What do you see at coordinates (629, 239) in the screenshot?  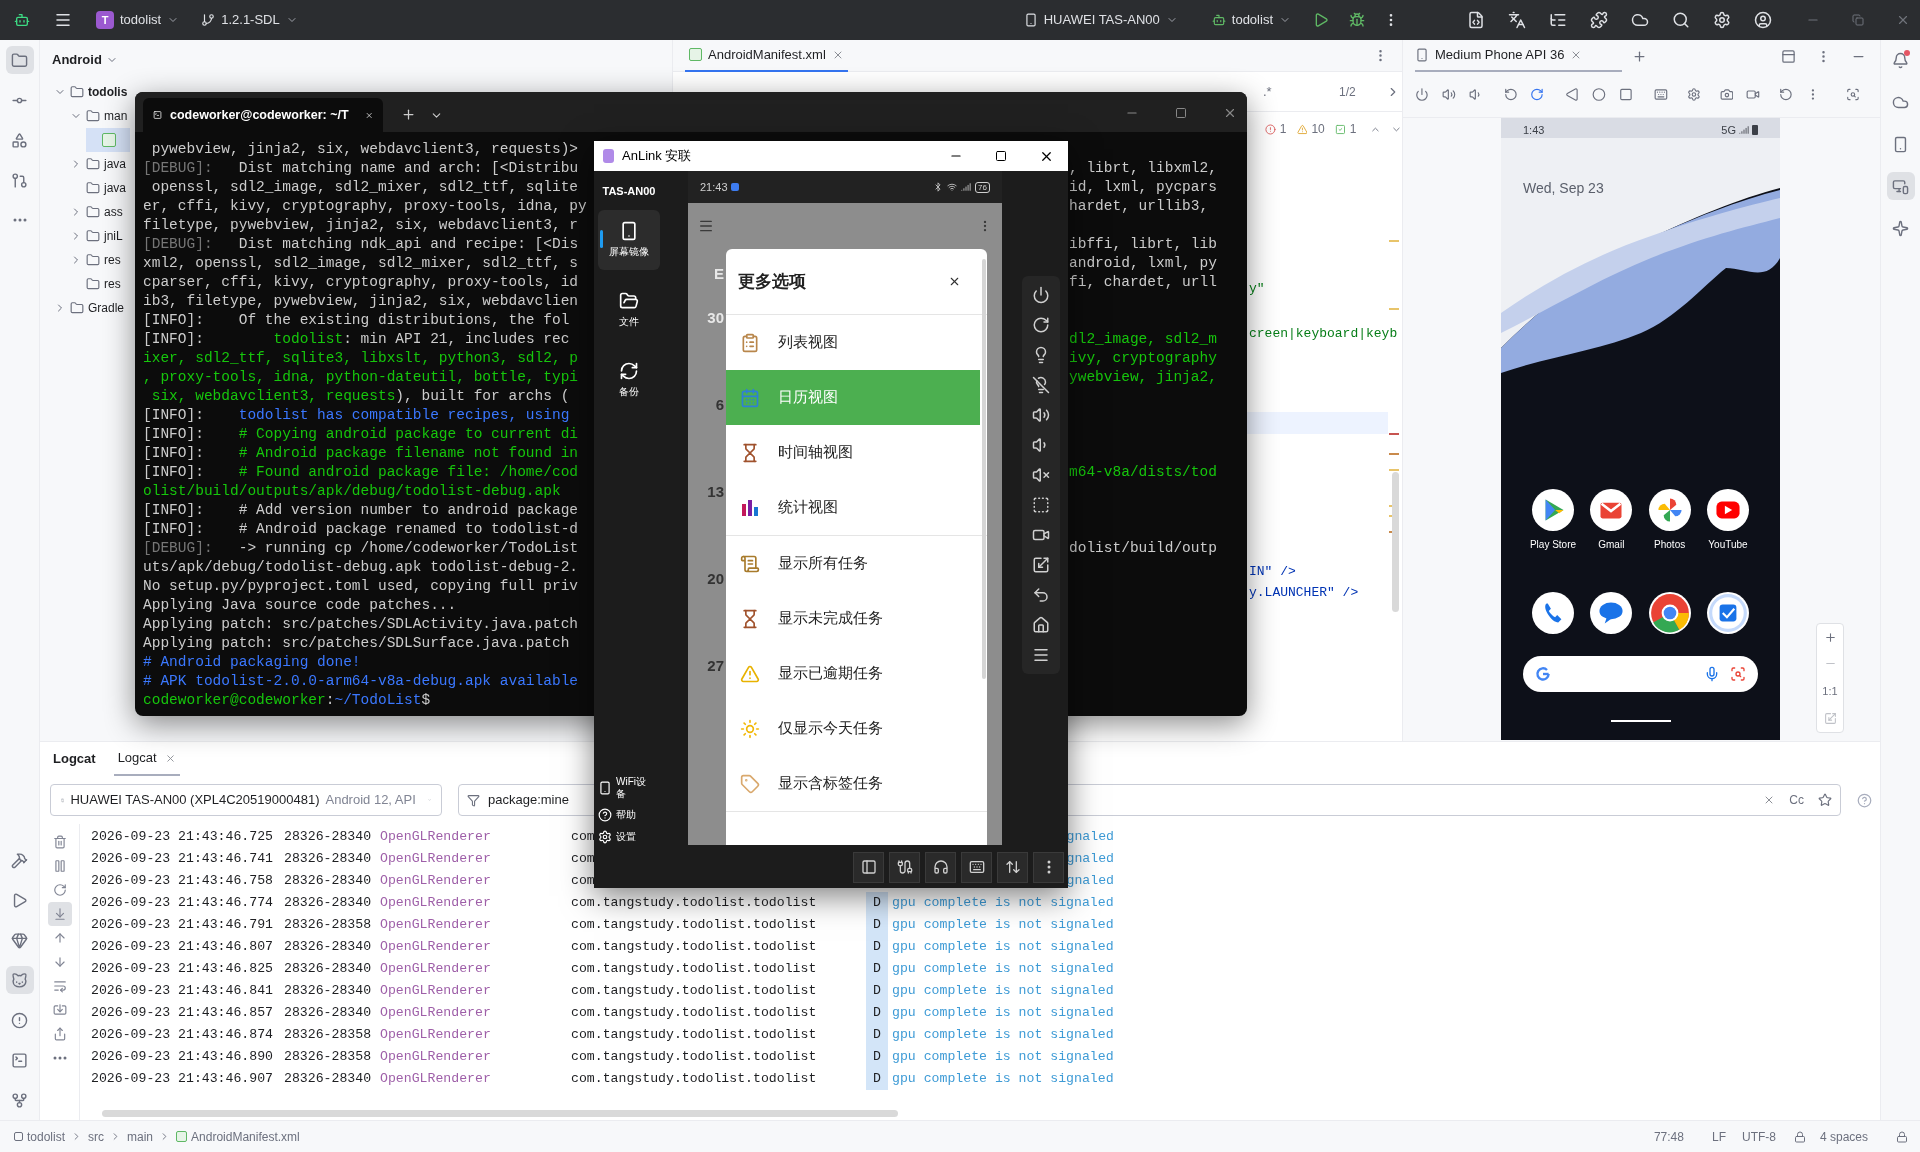 I see `nav-item: 屏幕镜像` at bounding box center [629, 239].